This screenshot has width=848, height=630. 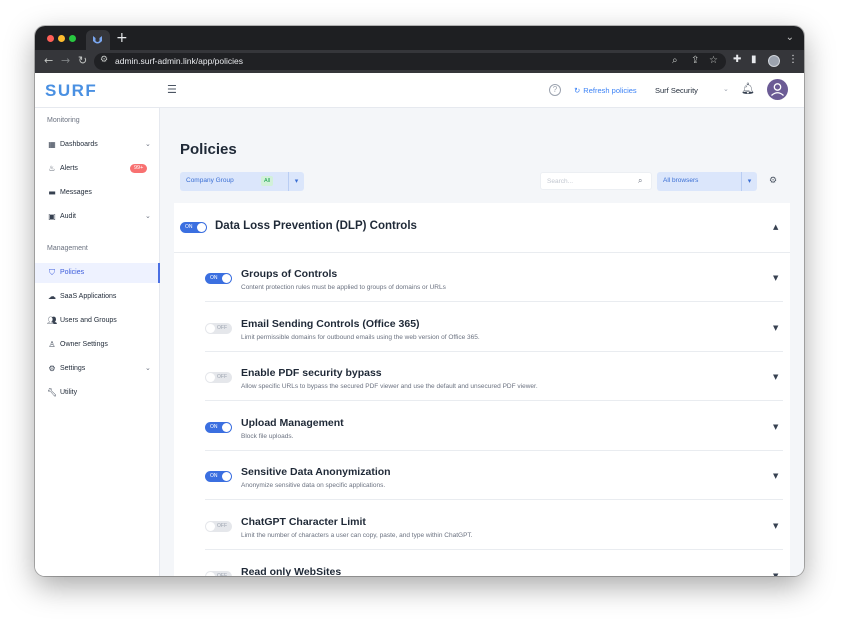 I want to click on policy-title: Groups of Controls, so click(x=289, y=274).